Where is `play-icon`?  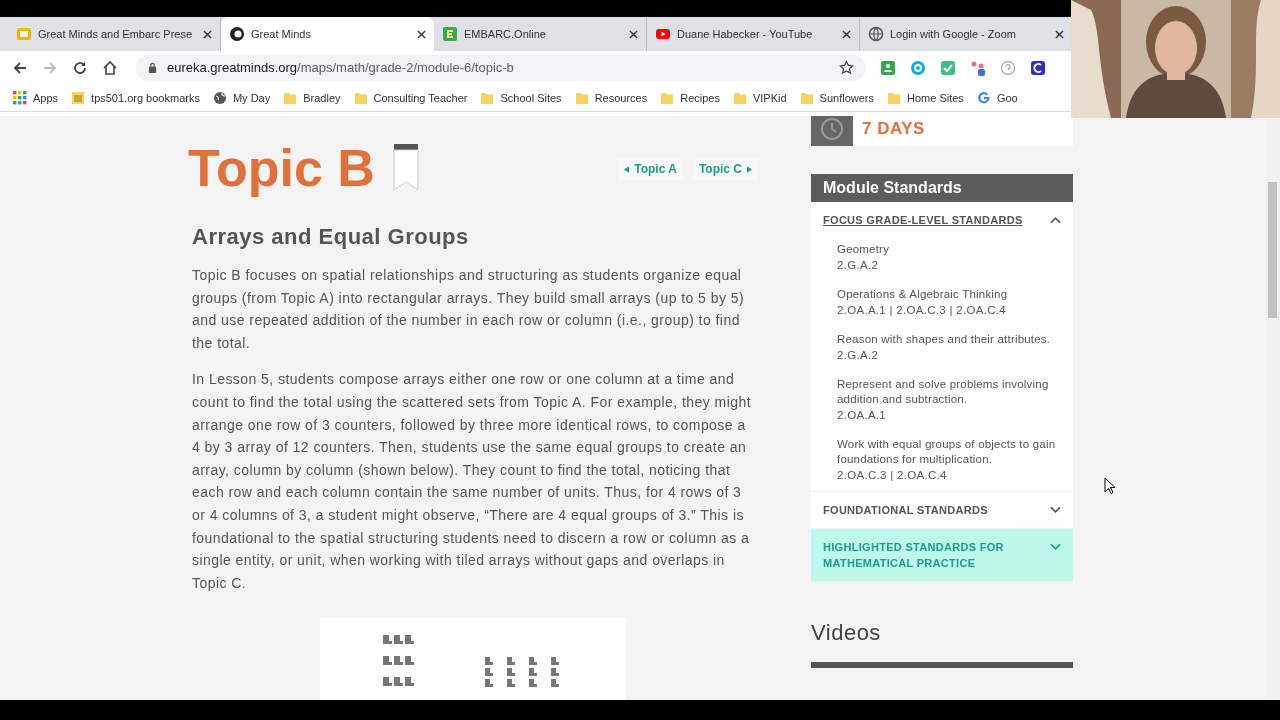
play-icon is located at coordinates (663, 34).